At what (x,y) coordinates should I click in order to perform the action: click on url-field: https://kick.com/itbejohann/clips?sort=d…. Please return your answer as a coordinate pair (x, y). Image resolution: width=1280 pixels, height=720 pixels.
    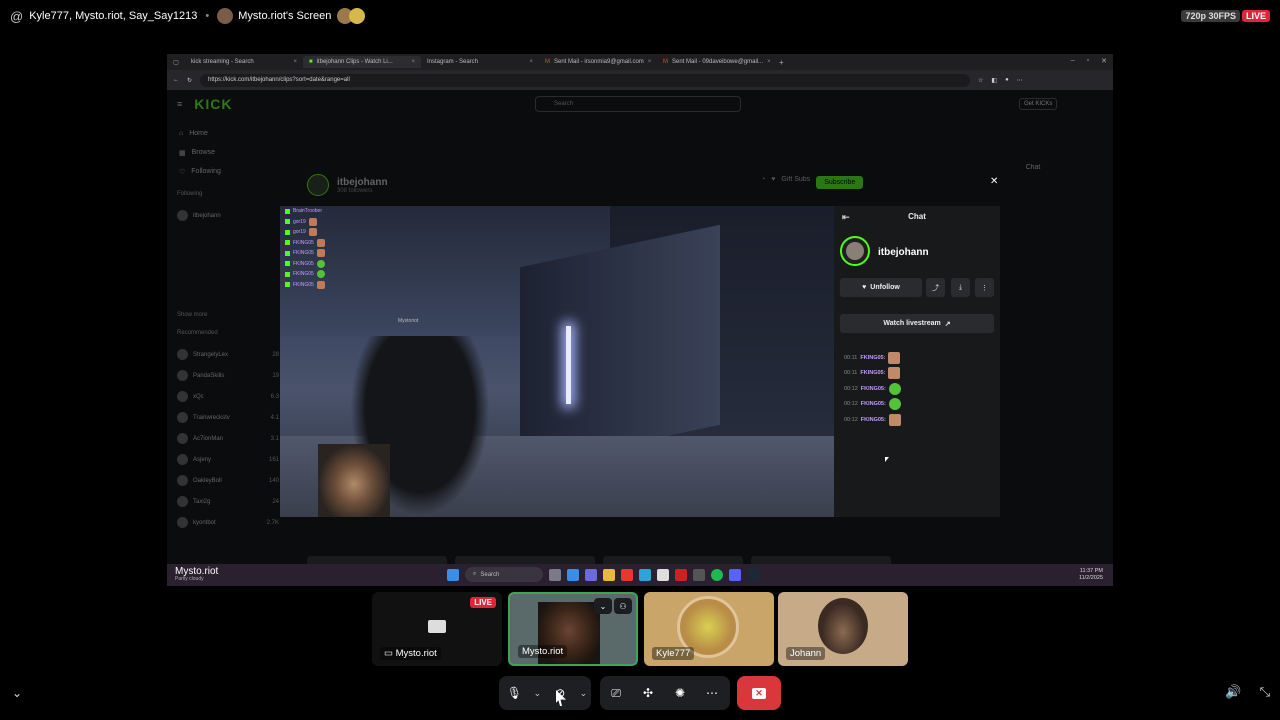
    Looking at the image, I should click on (585, 80).